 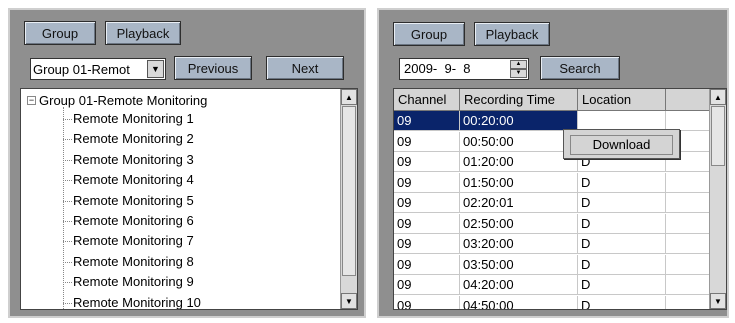 I want to click on cell-time: 02:20:01, so click(x=519, y=202).